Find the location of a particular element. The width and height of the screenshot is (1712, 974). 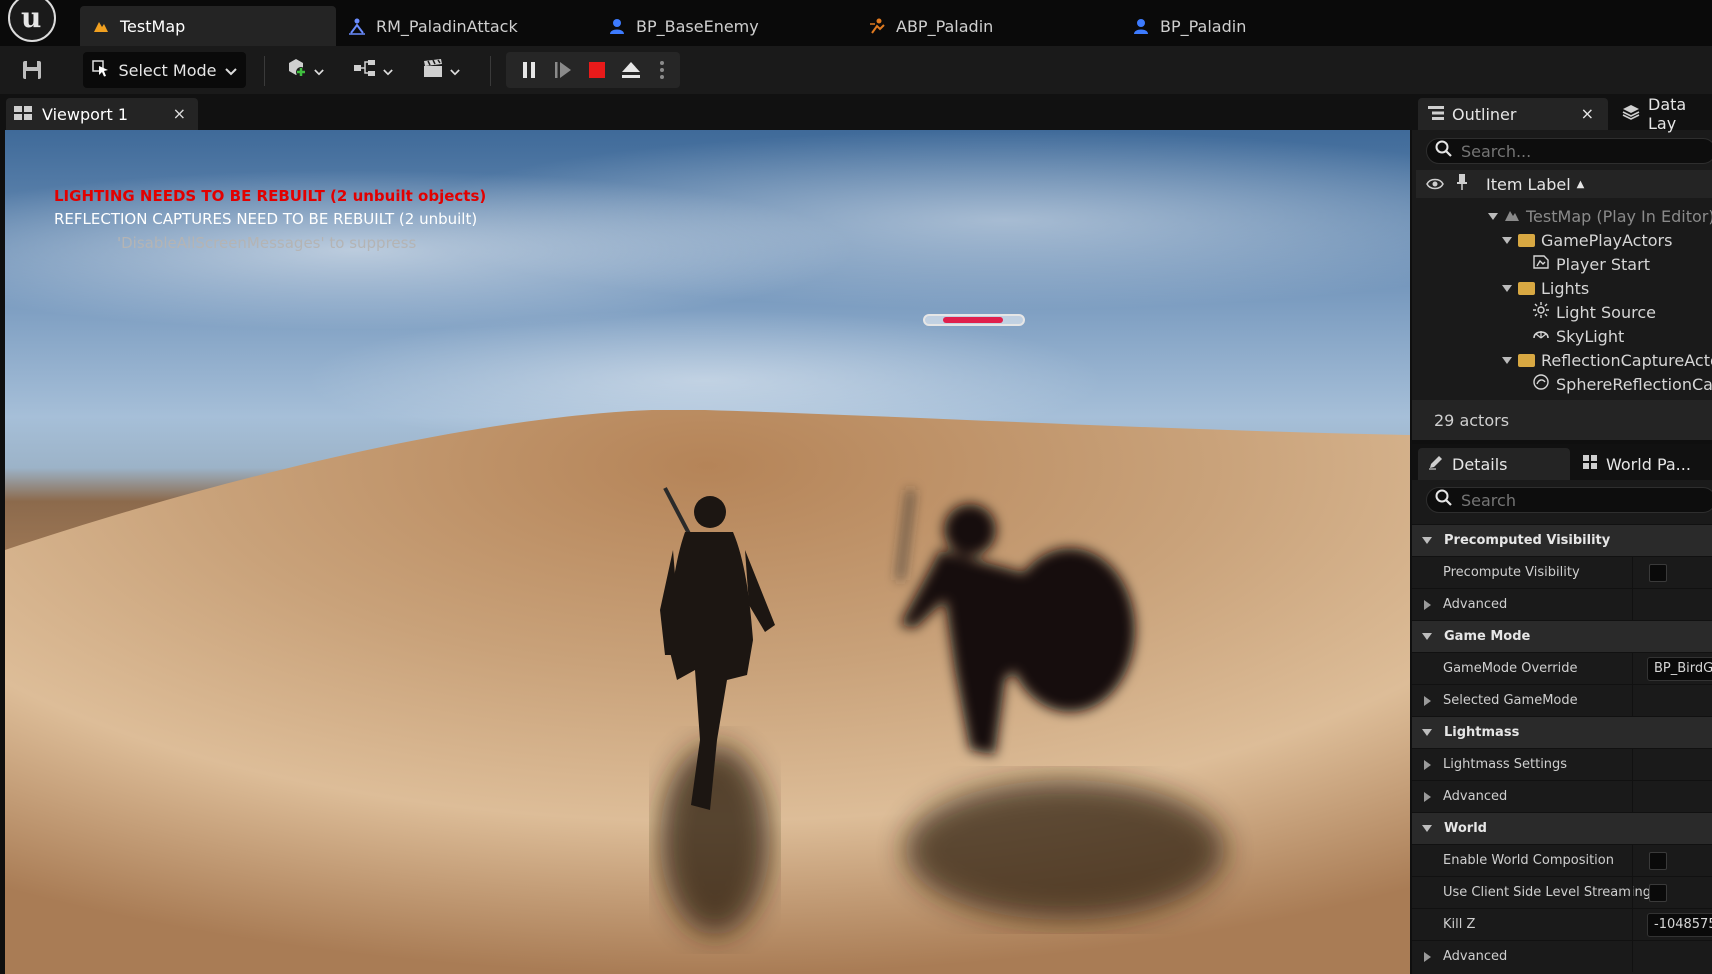

skylight-icon is located at coordinates (1541, 336).